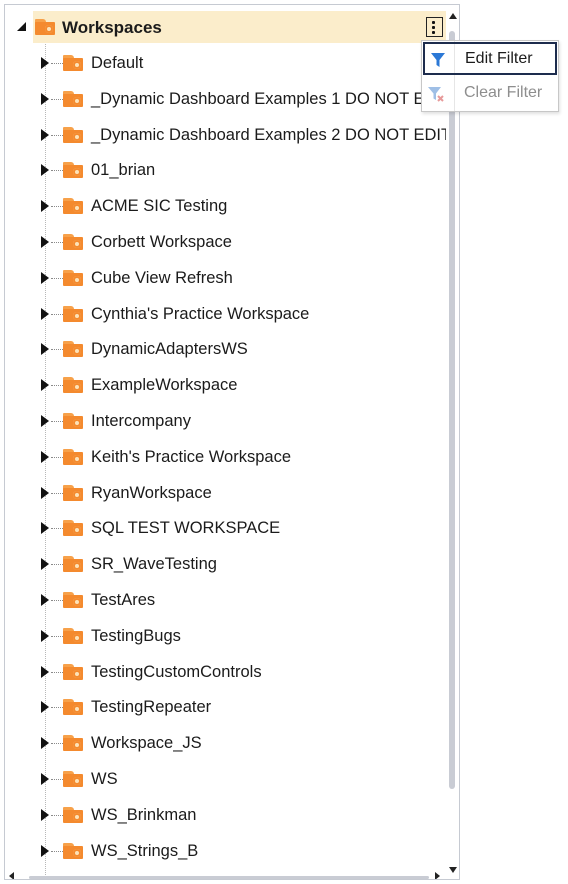 The height and width of the screenshot is (884, 568). I want to click on tree-item-label: TestingCustomControls, so click(176, 671).